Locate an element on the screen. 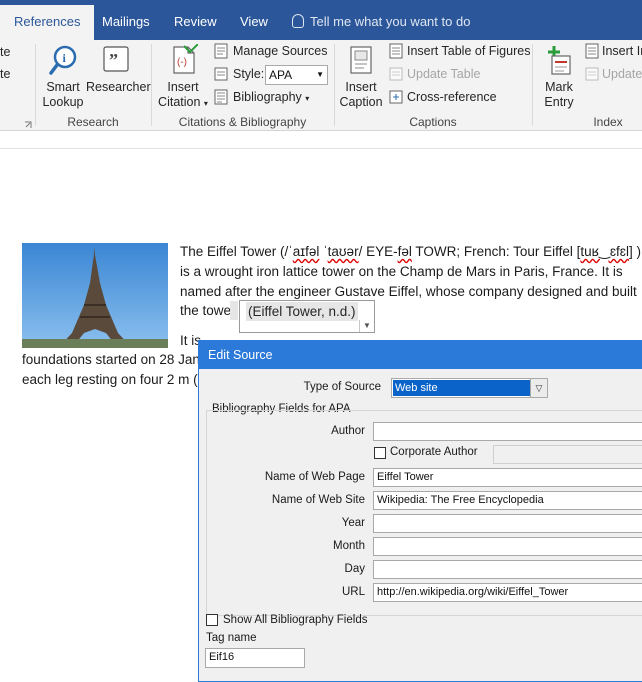 The width and height of the screenshot is (642, 682). author-label: Author is located at coordinates (348, 431).